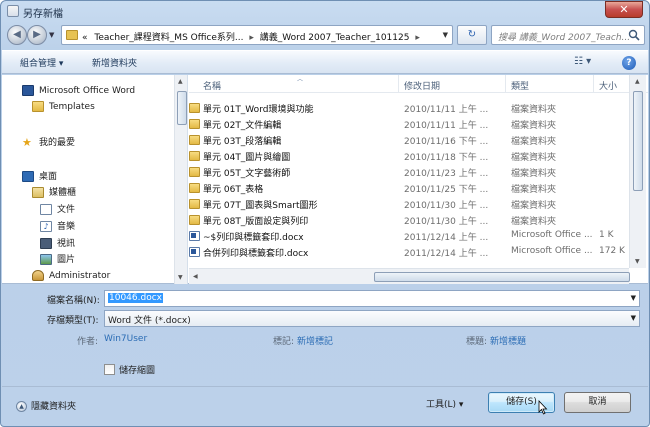 This screenshot has height=427, width=650. What do you see at coordinates (409, 140) in the screenshot?
I see `file-row: 單元 03T_段落編輯 2010/11/16 下午 ... 檔案資料夾` at bounding box center [409, 140].